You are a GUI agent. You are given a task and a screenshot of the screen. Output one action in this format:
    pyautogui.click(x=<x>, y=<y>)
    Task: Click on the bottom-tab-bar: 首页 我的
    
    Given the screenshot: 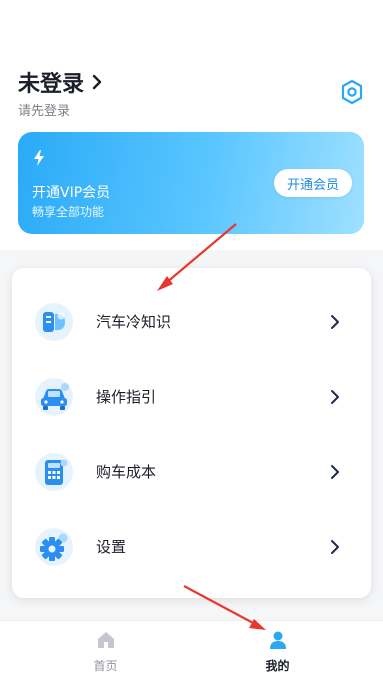 What is the action you would take?
    pyautogui.click(x=191, y=650)
    